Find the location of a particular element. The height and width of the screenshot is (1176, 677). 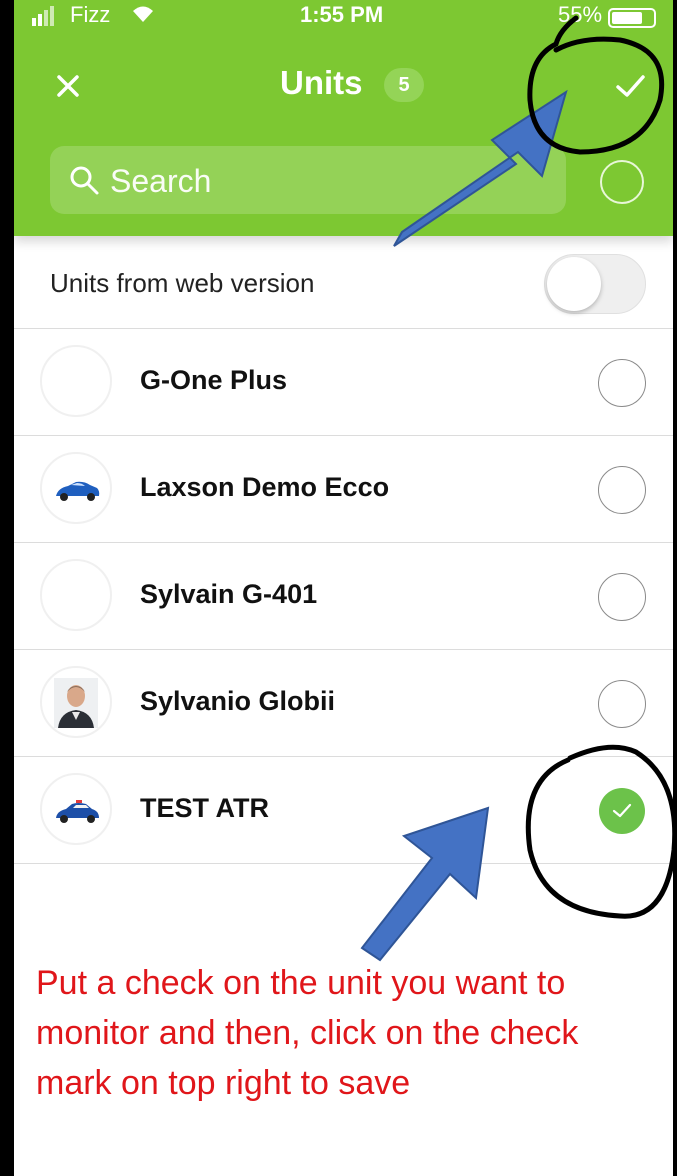

unit-row-g-one-plus: G-One Plus is located at coordinates (343, 382).